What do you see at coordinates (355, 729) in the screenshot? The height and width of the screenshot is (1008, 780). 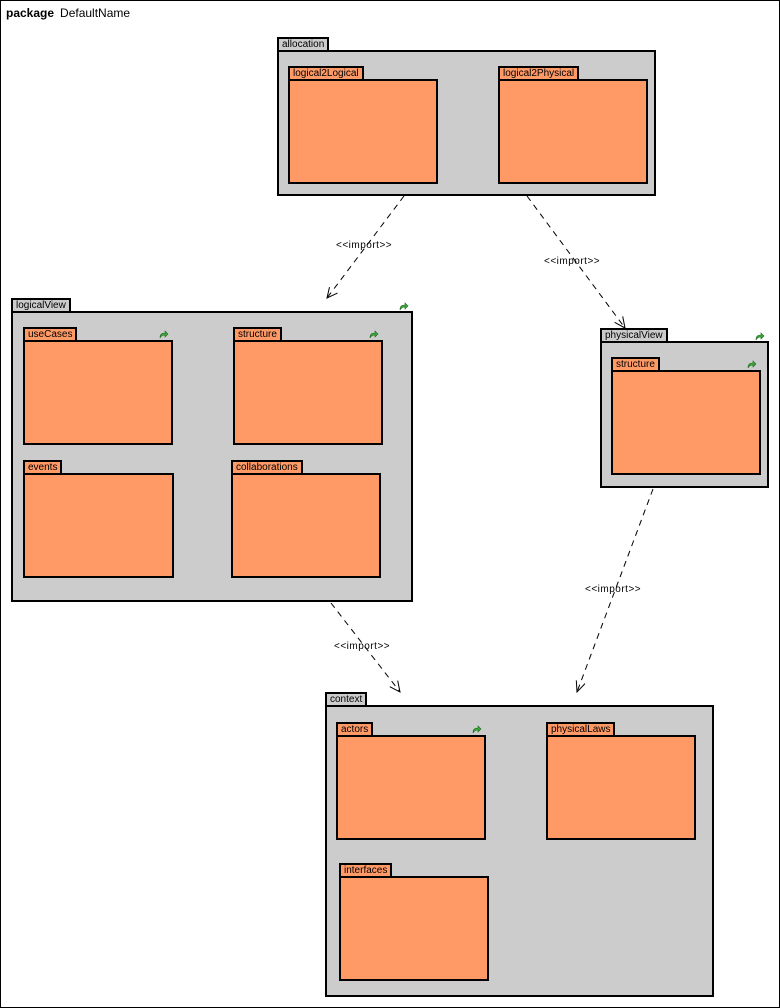 I see `package-tab: actors` at bounding box center [355, 729].